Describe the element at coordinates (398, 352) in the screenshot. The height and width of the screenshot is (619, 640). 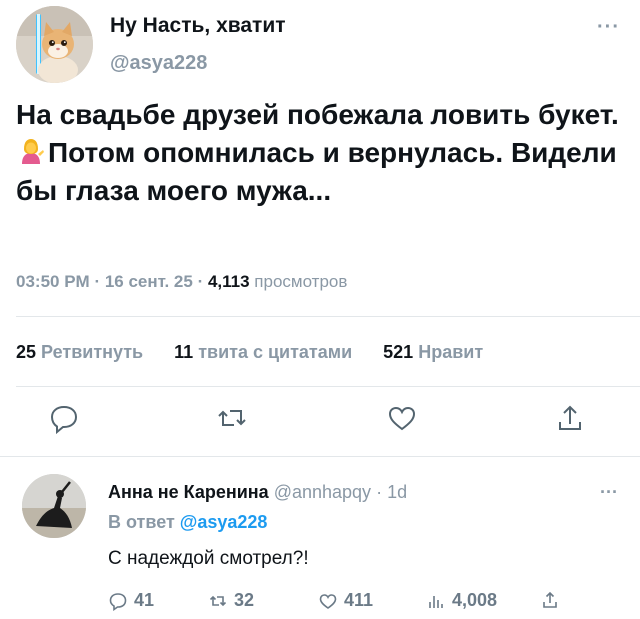
I see `likes-count: 521` at that location.